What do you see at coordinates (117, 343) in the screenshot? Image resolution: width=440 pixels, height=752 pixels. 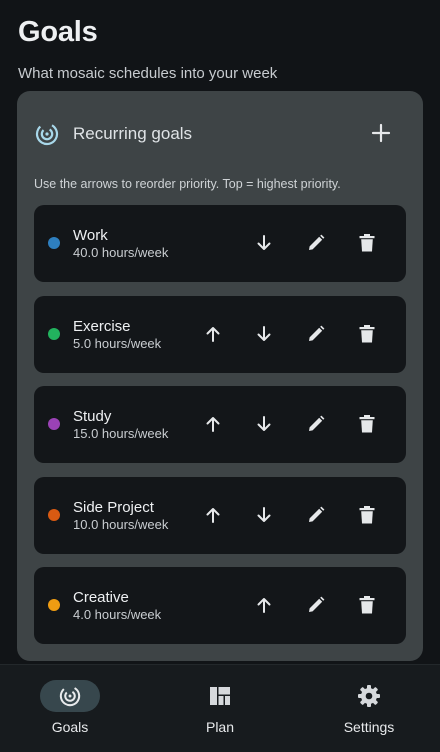 I see `goal-hours: 5.0 hours/week` at bounding box center [117, 343].